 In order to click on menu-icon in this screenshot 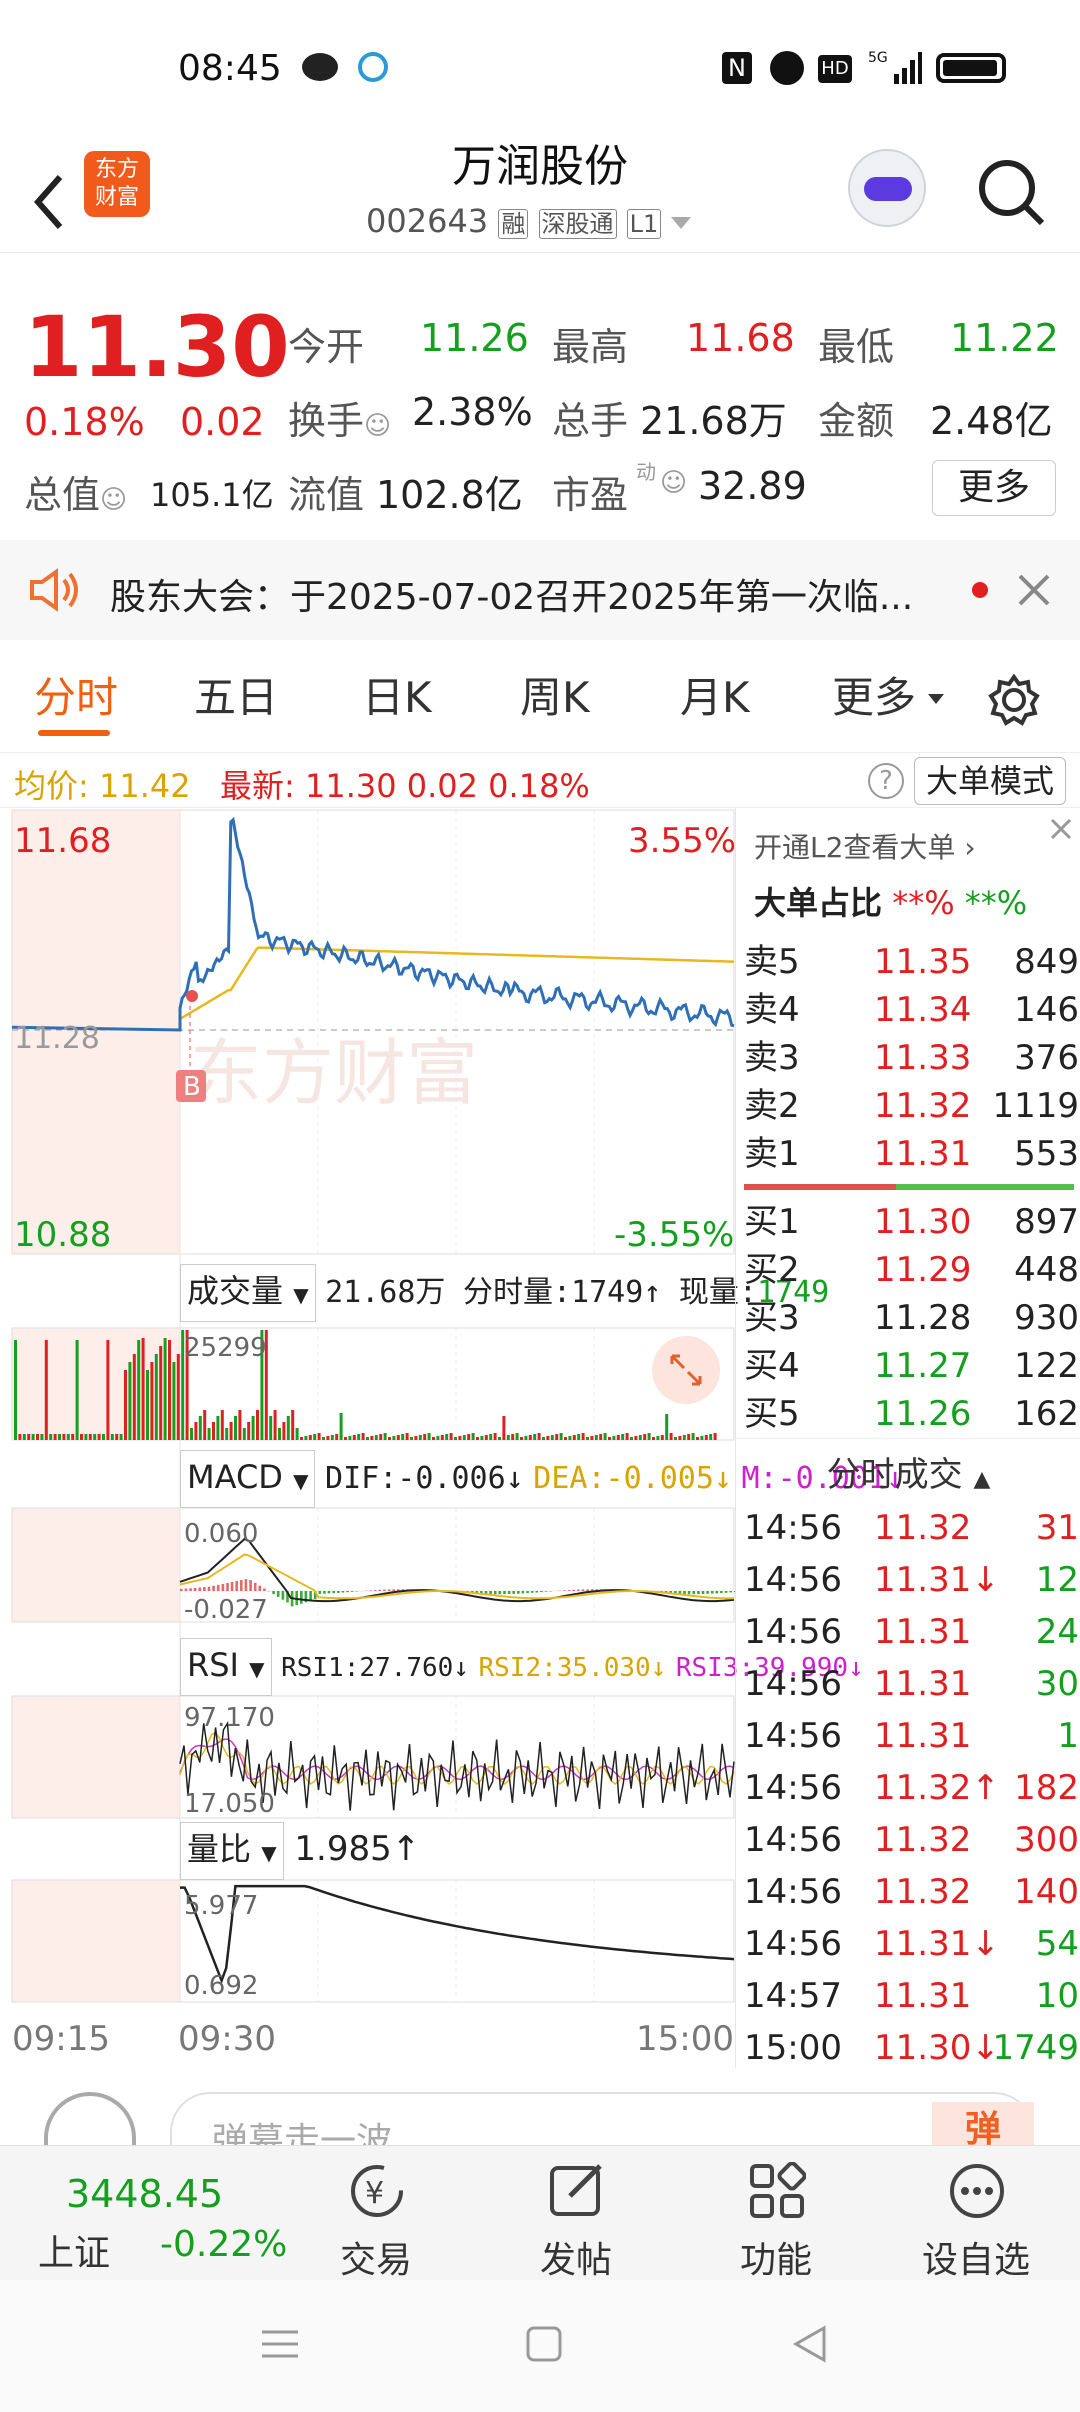, I will do `click(280, 2344)`.